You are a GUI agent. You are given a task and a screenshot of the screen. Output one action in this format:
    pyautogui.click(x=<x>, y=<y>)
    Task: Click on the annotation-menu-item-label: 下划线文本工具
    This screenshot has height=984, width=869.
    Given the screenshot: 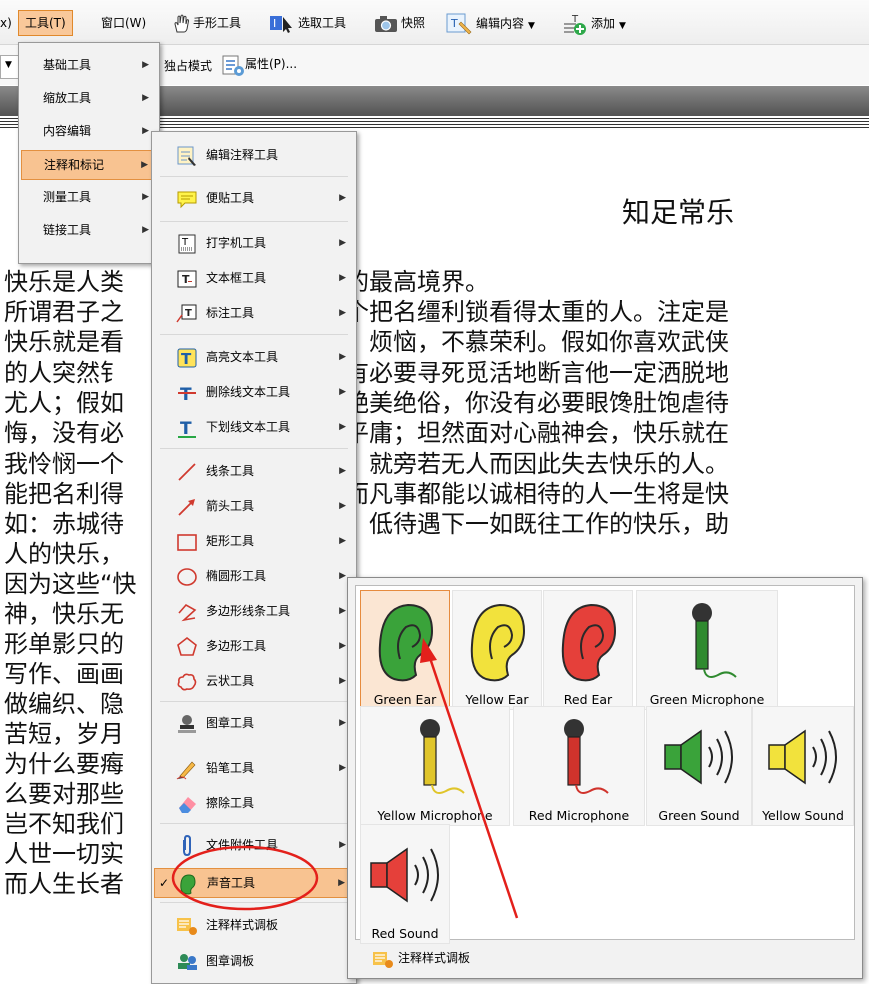 What is the action you would take?
    pyautogui.click(x=248, y=427)
    